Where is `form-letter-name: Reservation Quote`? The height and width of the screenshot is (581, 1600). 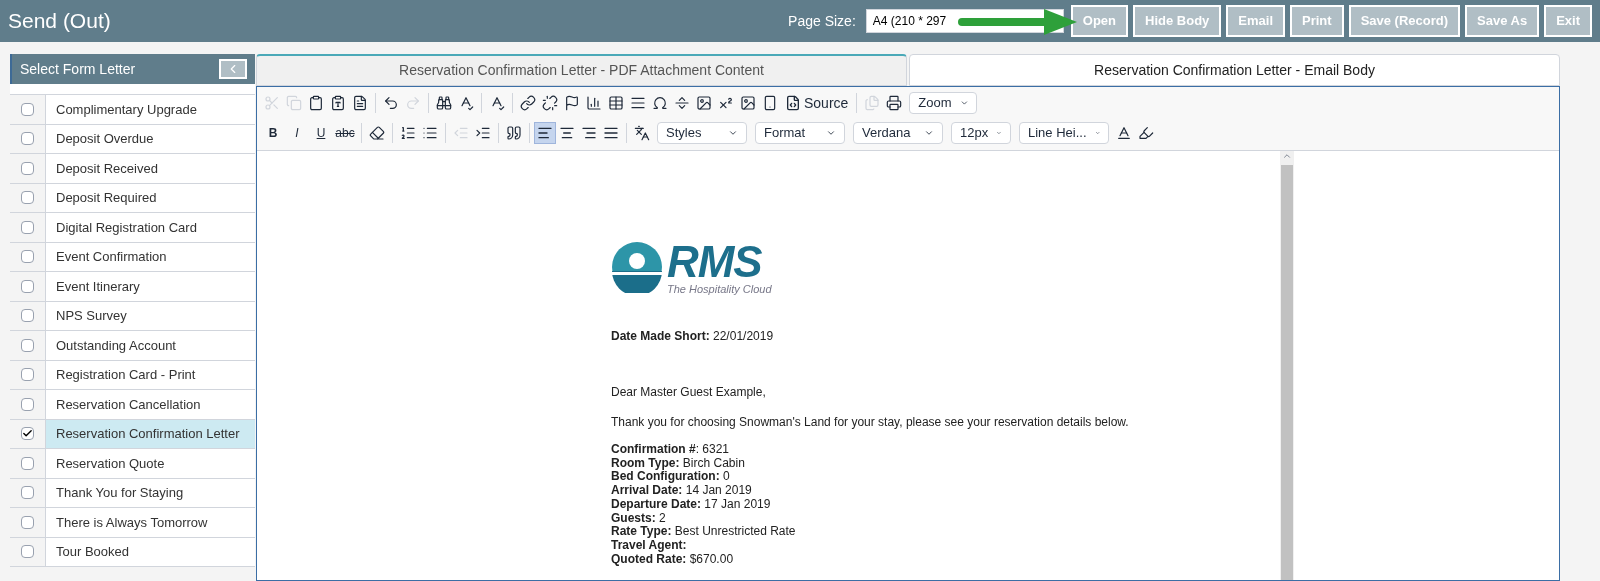 form-letter-name: Reservation Quote is located at coordinates (110, 463).